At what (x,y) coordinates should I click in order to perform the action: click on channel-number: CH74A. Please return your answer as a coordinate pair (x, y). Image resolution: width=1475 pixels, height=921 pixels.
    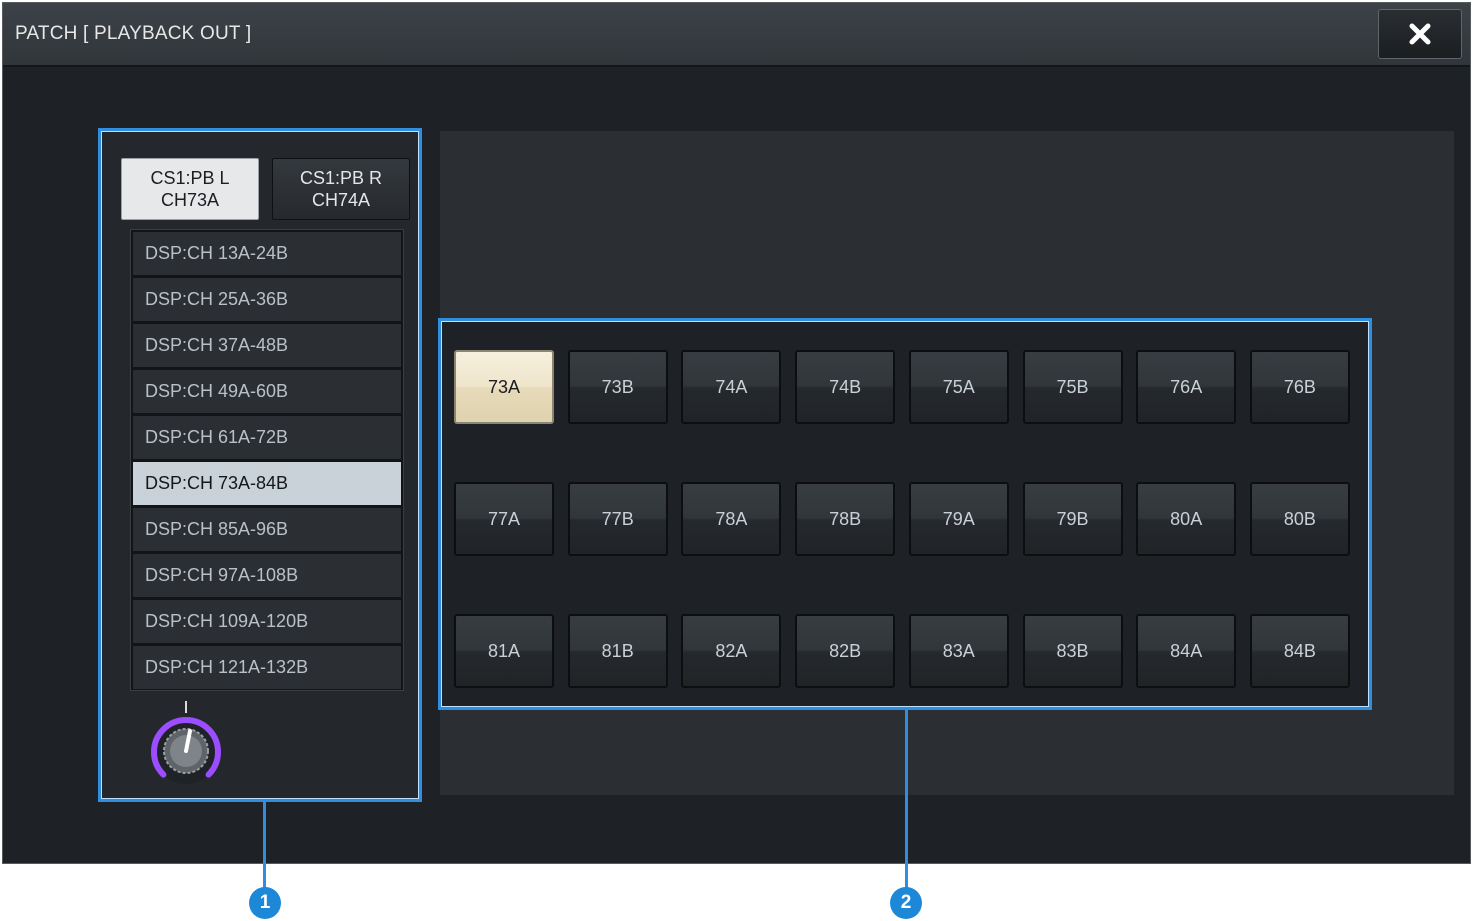
    Looking at the image, I should click on (341, 200).